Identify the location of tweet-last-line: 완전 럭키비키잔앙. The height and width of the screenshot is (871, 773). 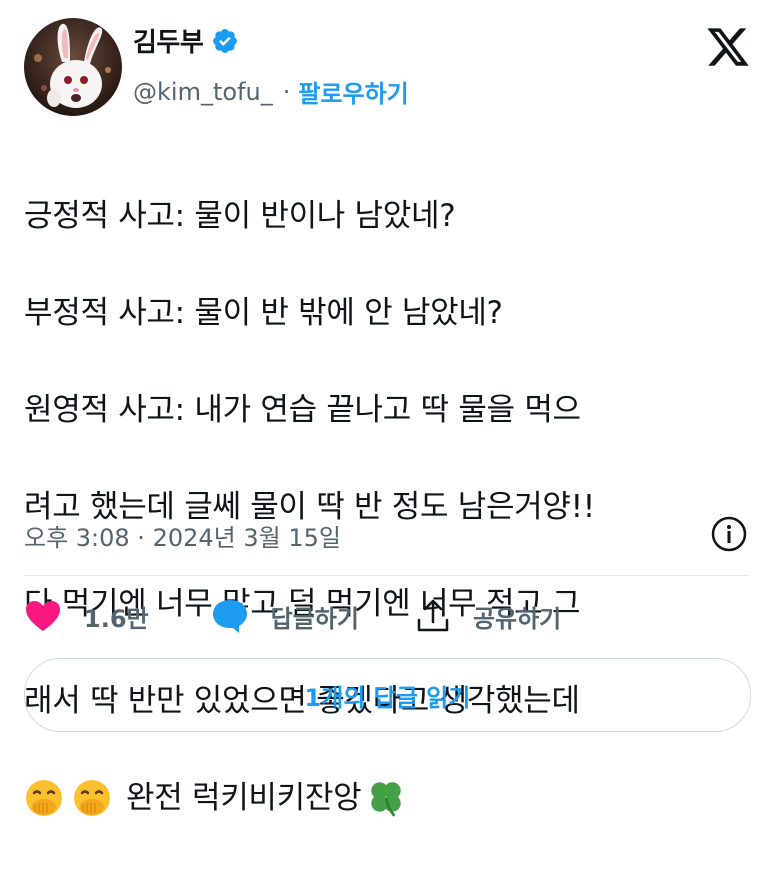
(389, 798).